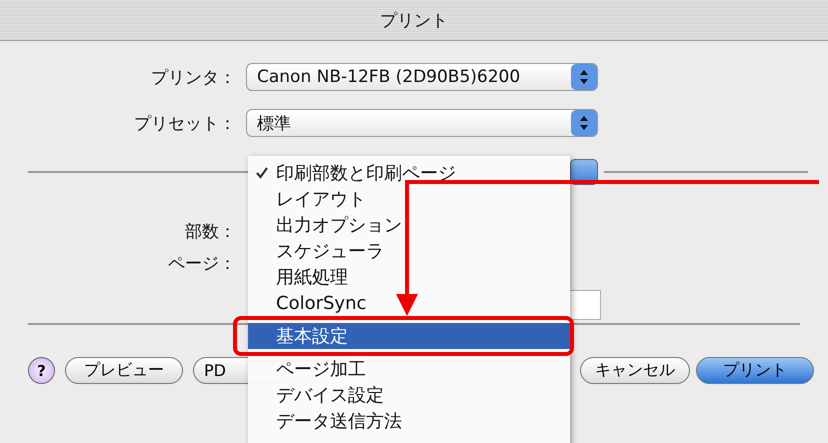 The image size is (828, 443). I want to click on print-button: プリント, so click(755, 370).